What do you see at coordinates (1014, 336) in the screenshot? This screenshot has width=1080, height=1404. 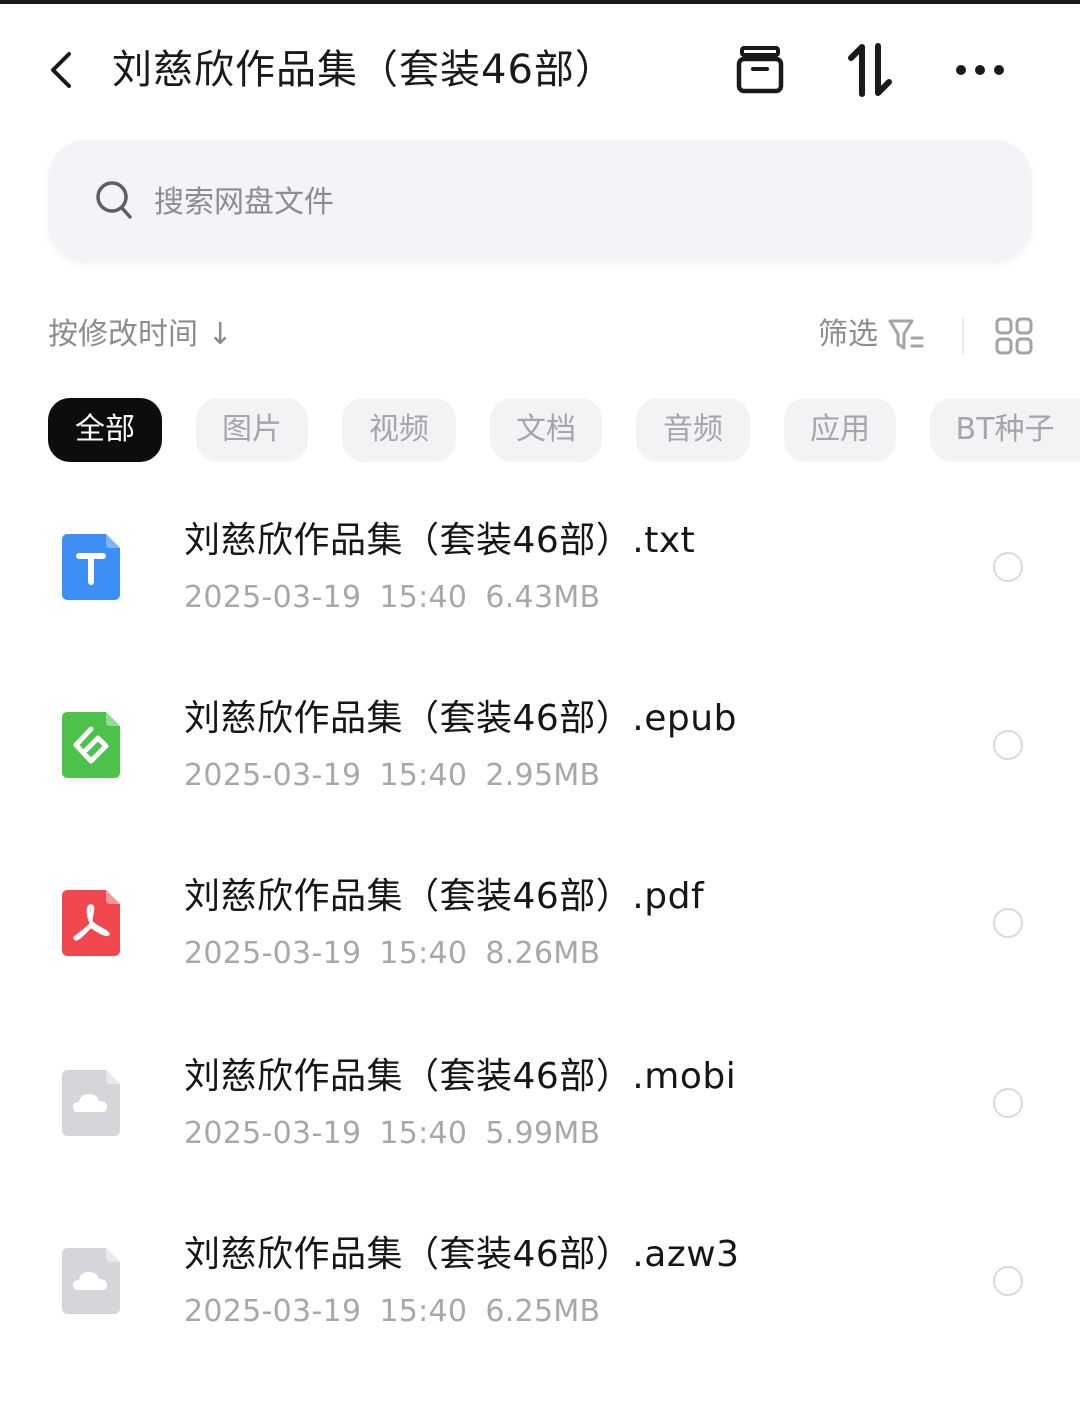 I see `grid-view-icon` at bounding box center [1014, 336].